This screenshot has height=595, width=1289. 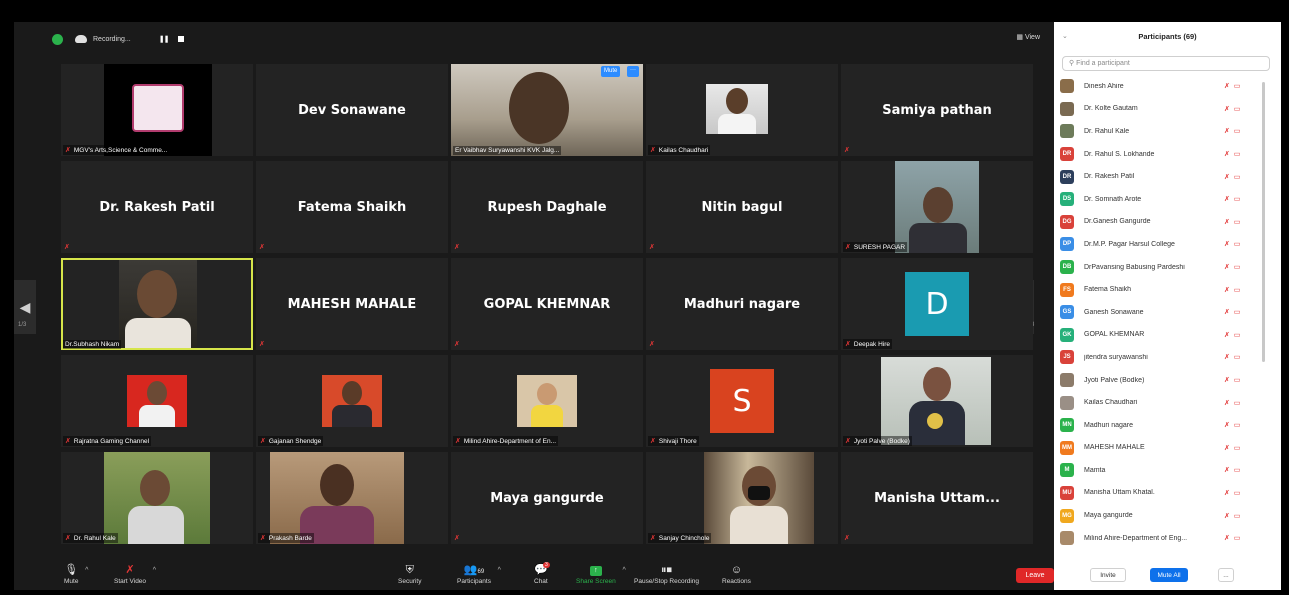 I want to click on security-button: ⛨ Security, so click(x=409, y=574).